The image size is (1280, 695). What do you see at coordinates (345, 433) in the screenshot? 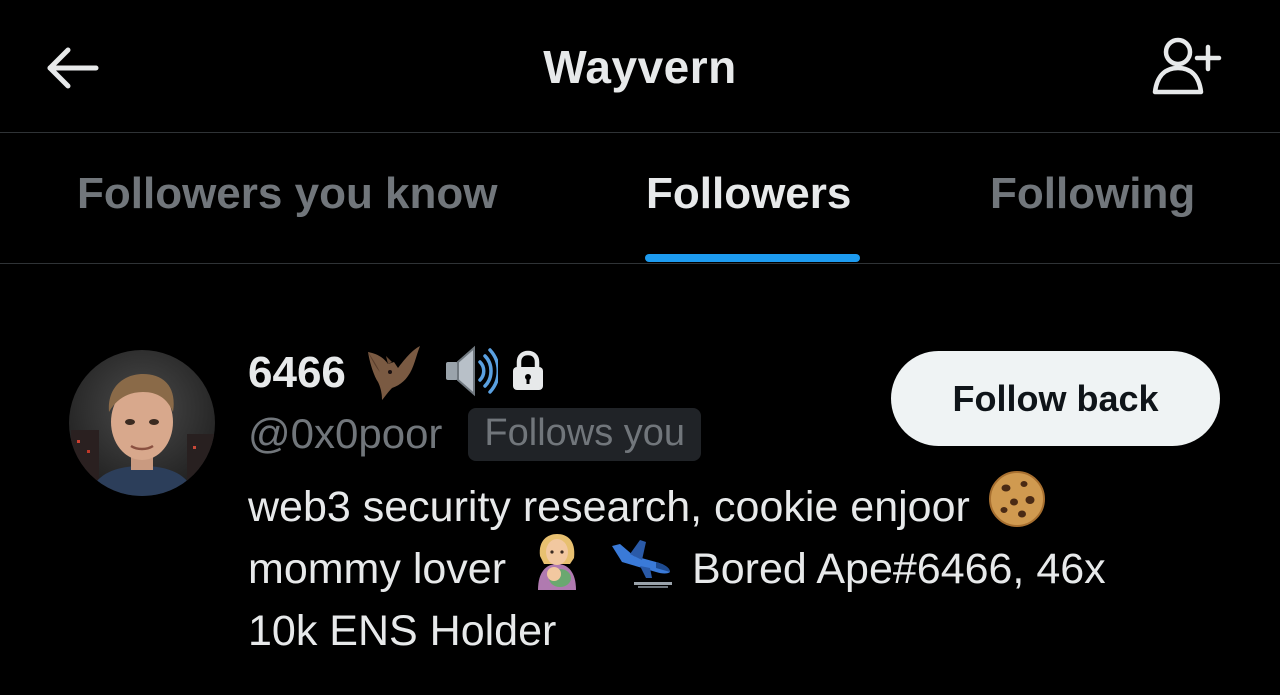
I see `user-handle: @0x0poor` at bounding box center [345, 433].